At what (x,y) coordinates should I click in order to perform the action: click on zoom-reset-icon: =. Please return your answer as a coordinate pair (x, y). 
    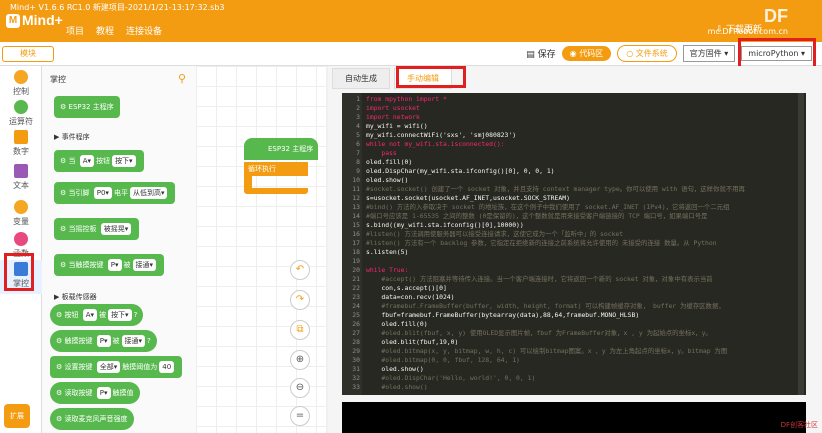
    Looking at the image, I should click on (300, 416).